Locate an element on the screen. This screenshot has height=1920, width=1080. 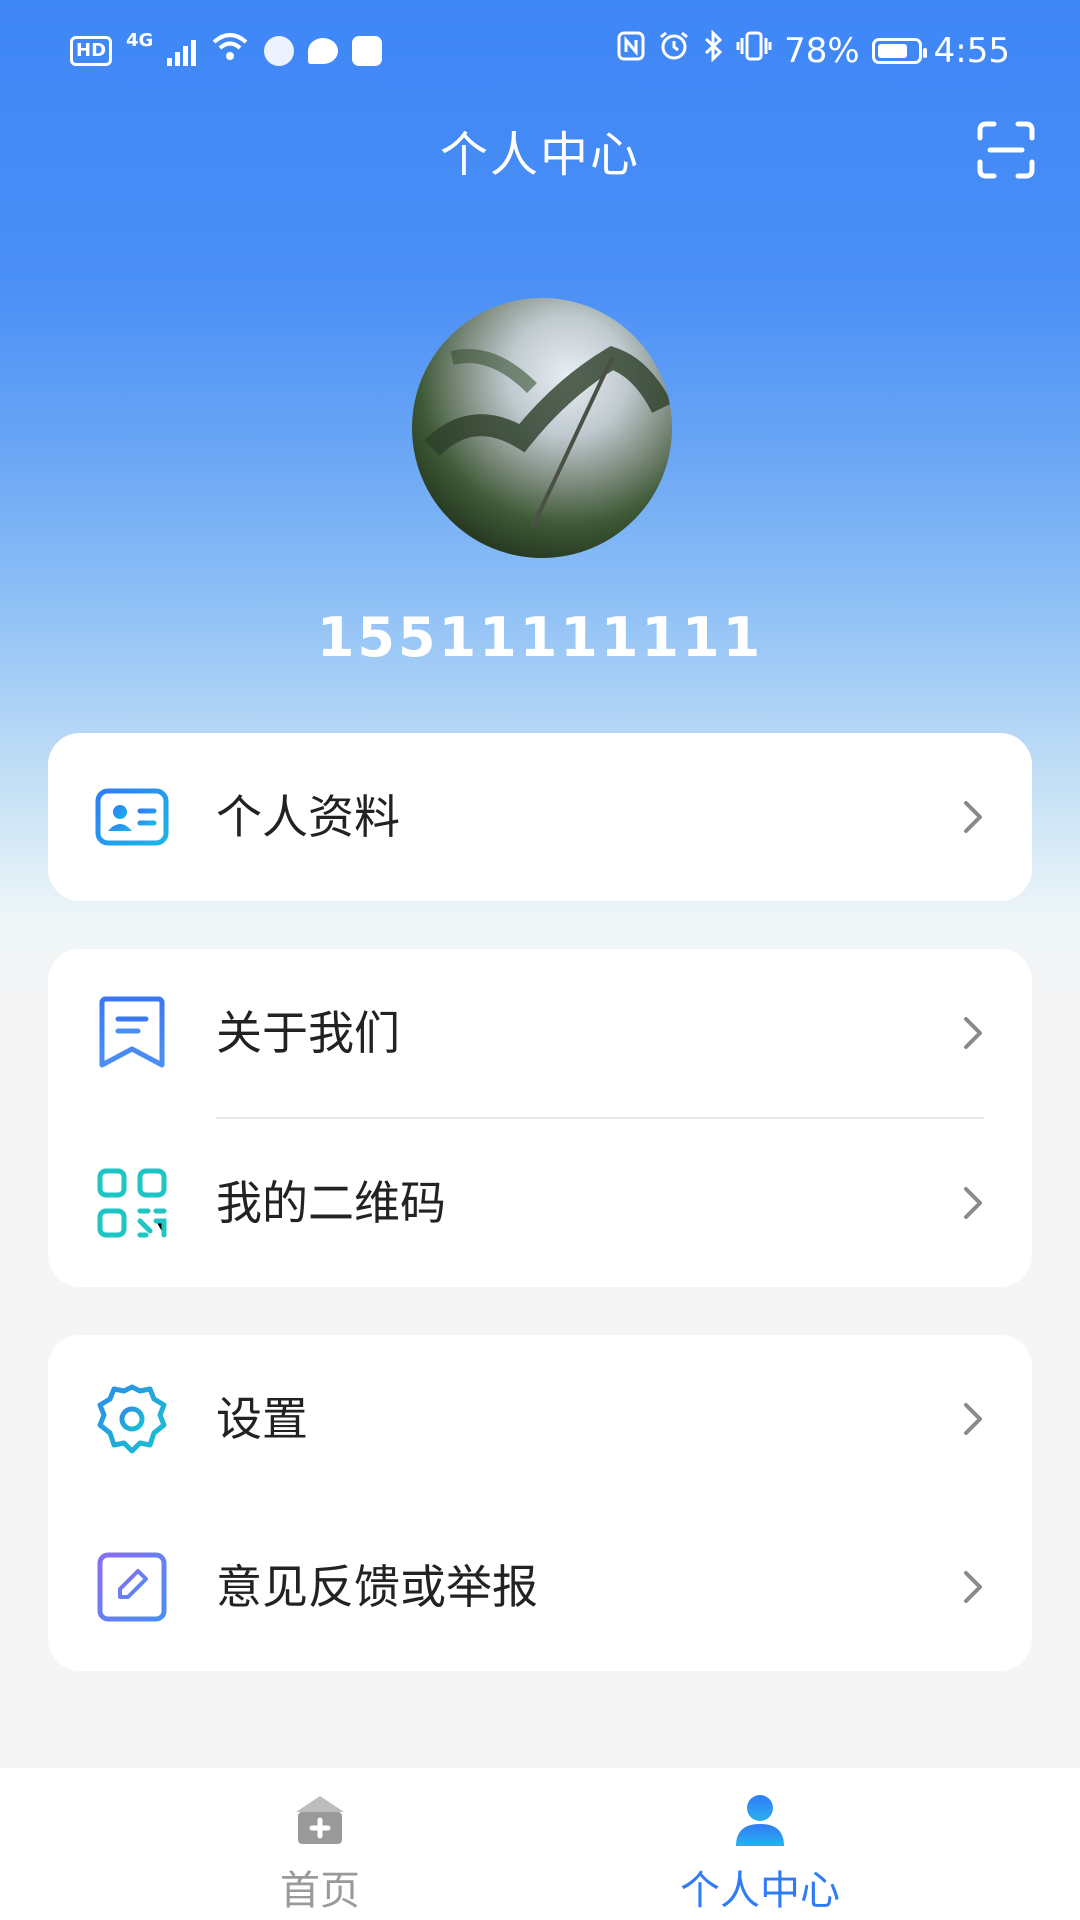
hd-badge: HD is located at coordinates (91, 50).